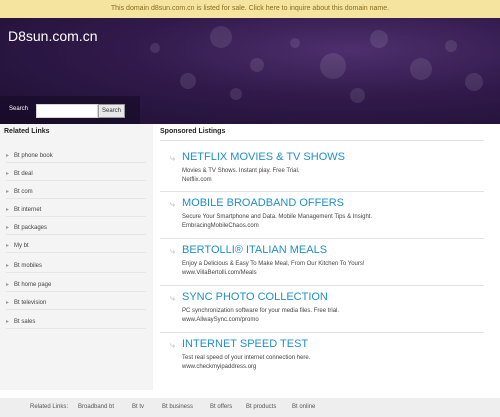  What do you see at coordinates (33, 156) in the screenshot?
I see `related-link-label: Bt phone book` at bounding box center [33, 156].